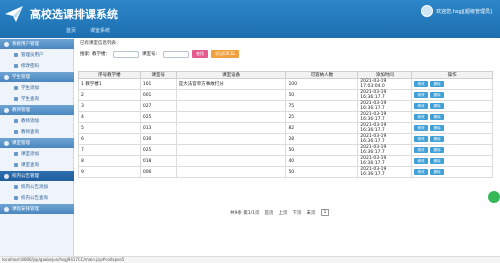  I want to click on sidebar-item-label: 校内公告添加, so click(34, 187).